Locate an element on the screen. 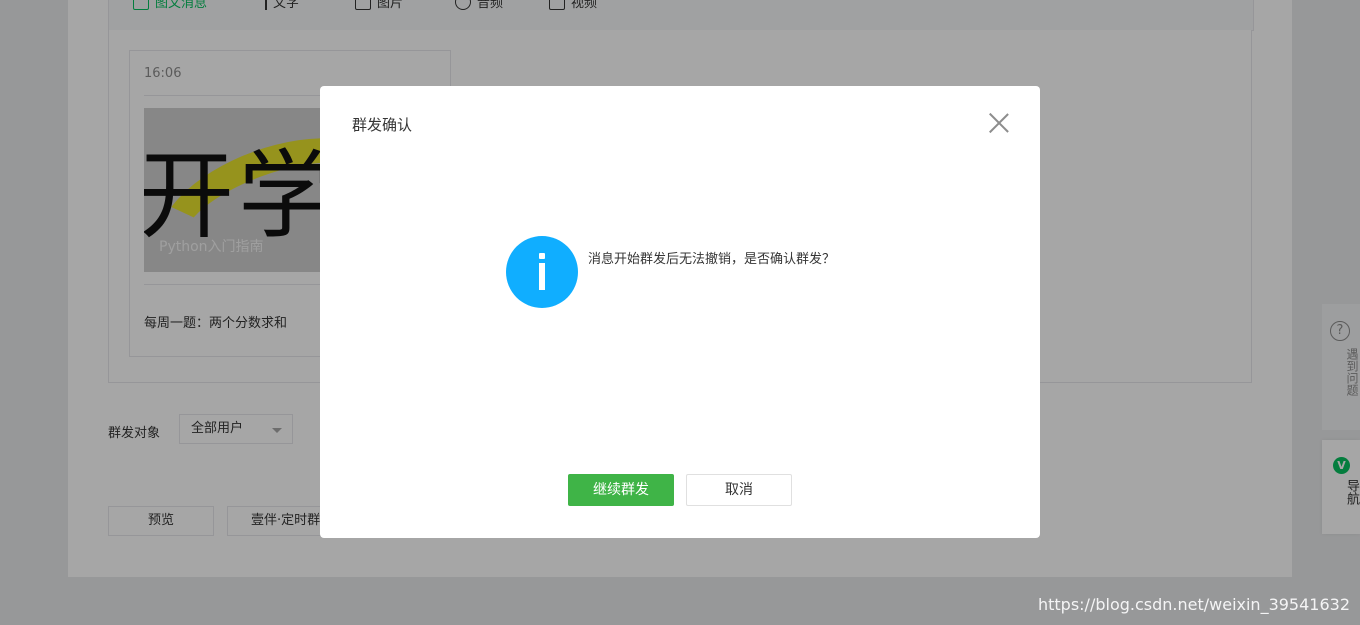  watermark: https://blog.csdn.net/weixin_39541632 is located at coordinates (1193, 604).